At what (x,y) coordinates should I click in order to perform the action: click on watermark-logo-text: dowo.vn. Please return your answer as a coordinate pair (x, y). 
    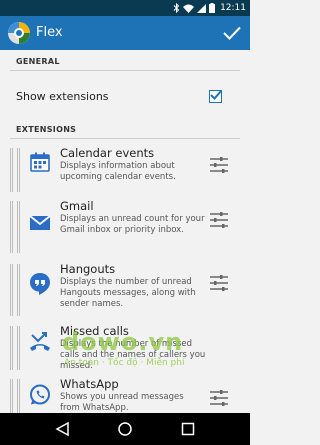
    Looking at the image, I should click on (123, 342).